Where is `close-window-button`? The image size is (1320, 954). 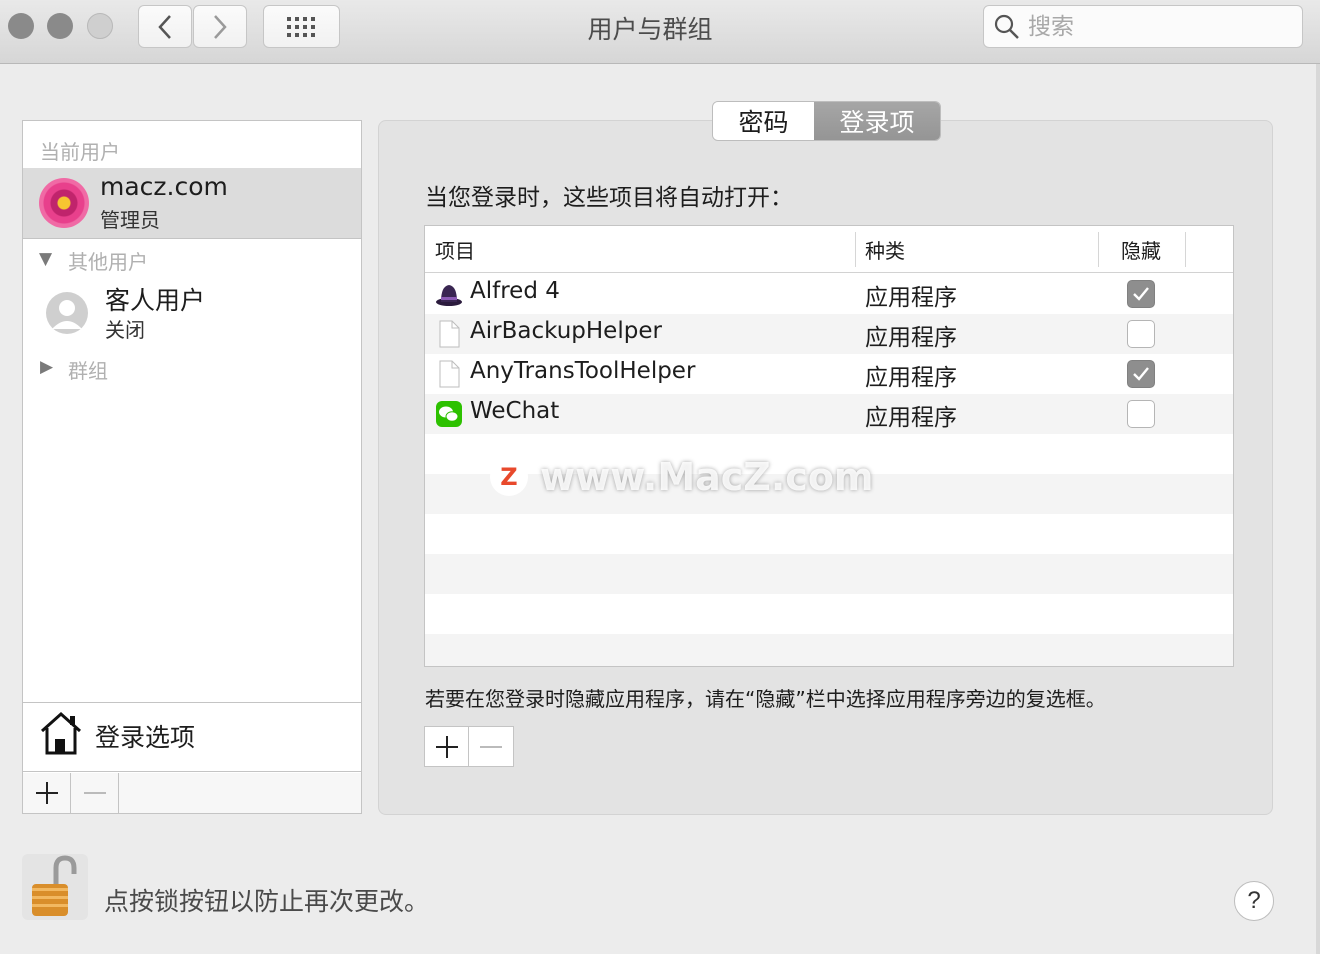 close-window-button is located at coordinates (21, 26).